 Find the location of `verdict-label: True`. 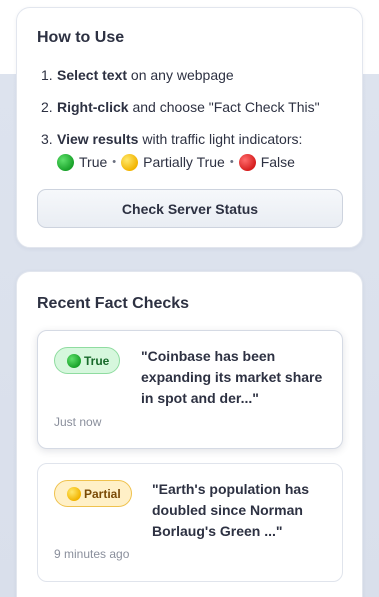

verdict-label: True is located at coordinates (97, 360).